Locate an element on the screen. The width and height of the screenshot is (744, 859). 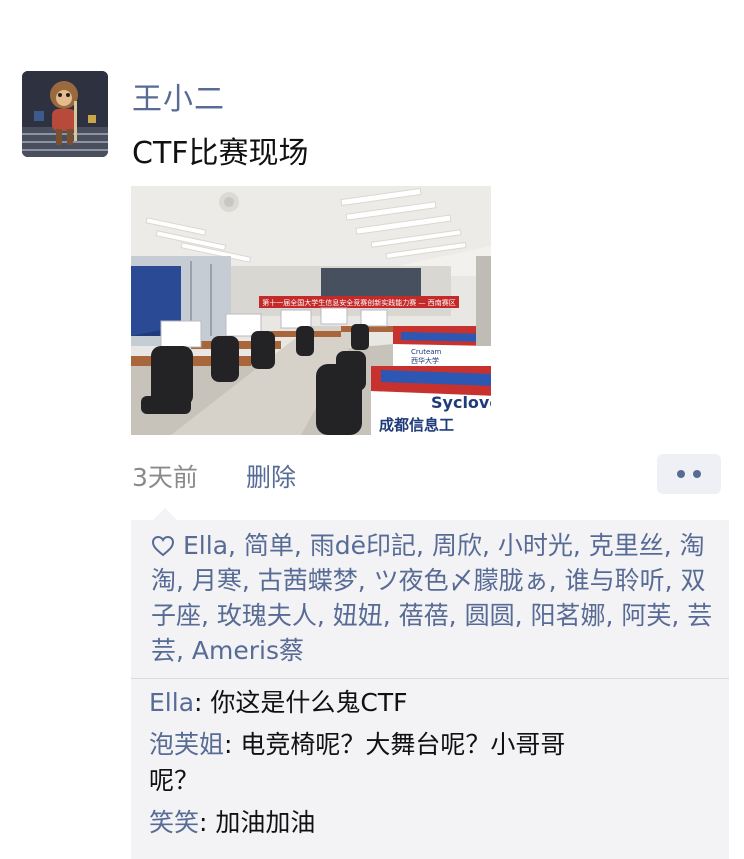
avatar-image is located at coordinates (65, 114).